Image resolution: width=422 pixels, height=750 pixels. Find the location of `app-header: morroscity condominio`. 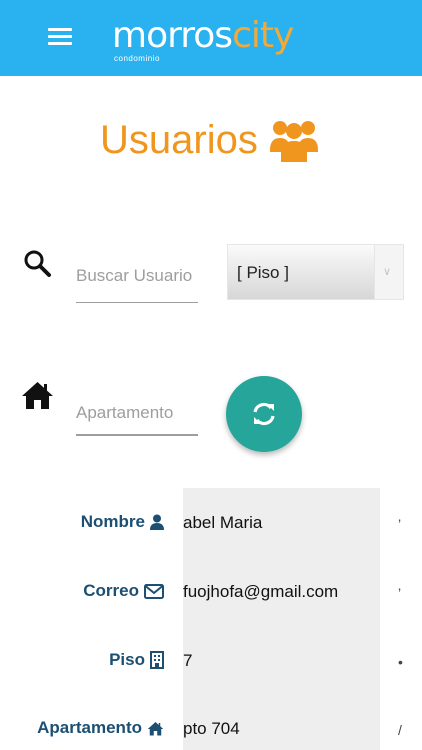

app-header: morroscity condominio is located at coordinates (211, 38).